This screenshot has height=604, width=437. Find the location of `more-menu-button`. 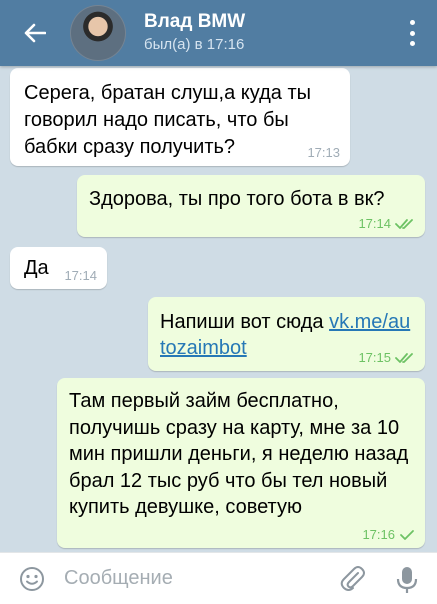

more-menu-button is located at coordinates (412, 33).